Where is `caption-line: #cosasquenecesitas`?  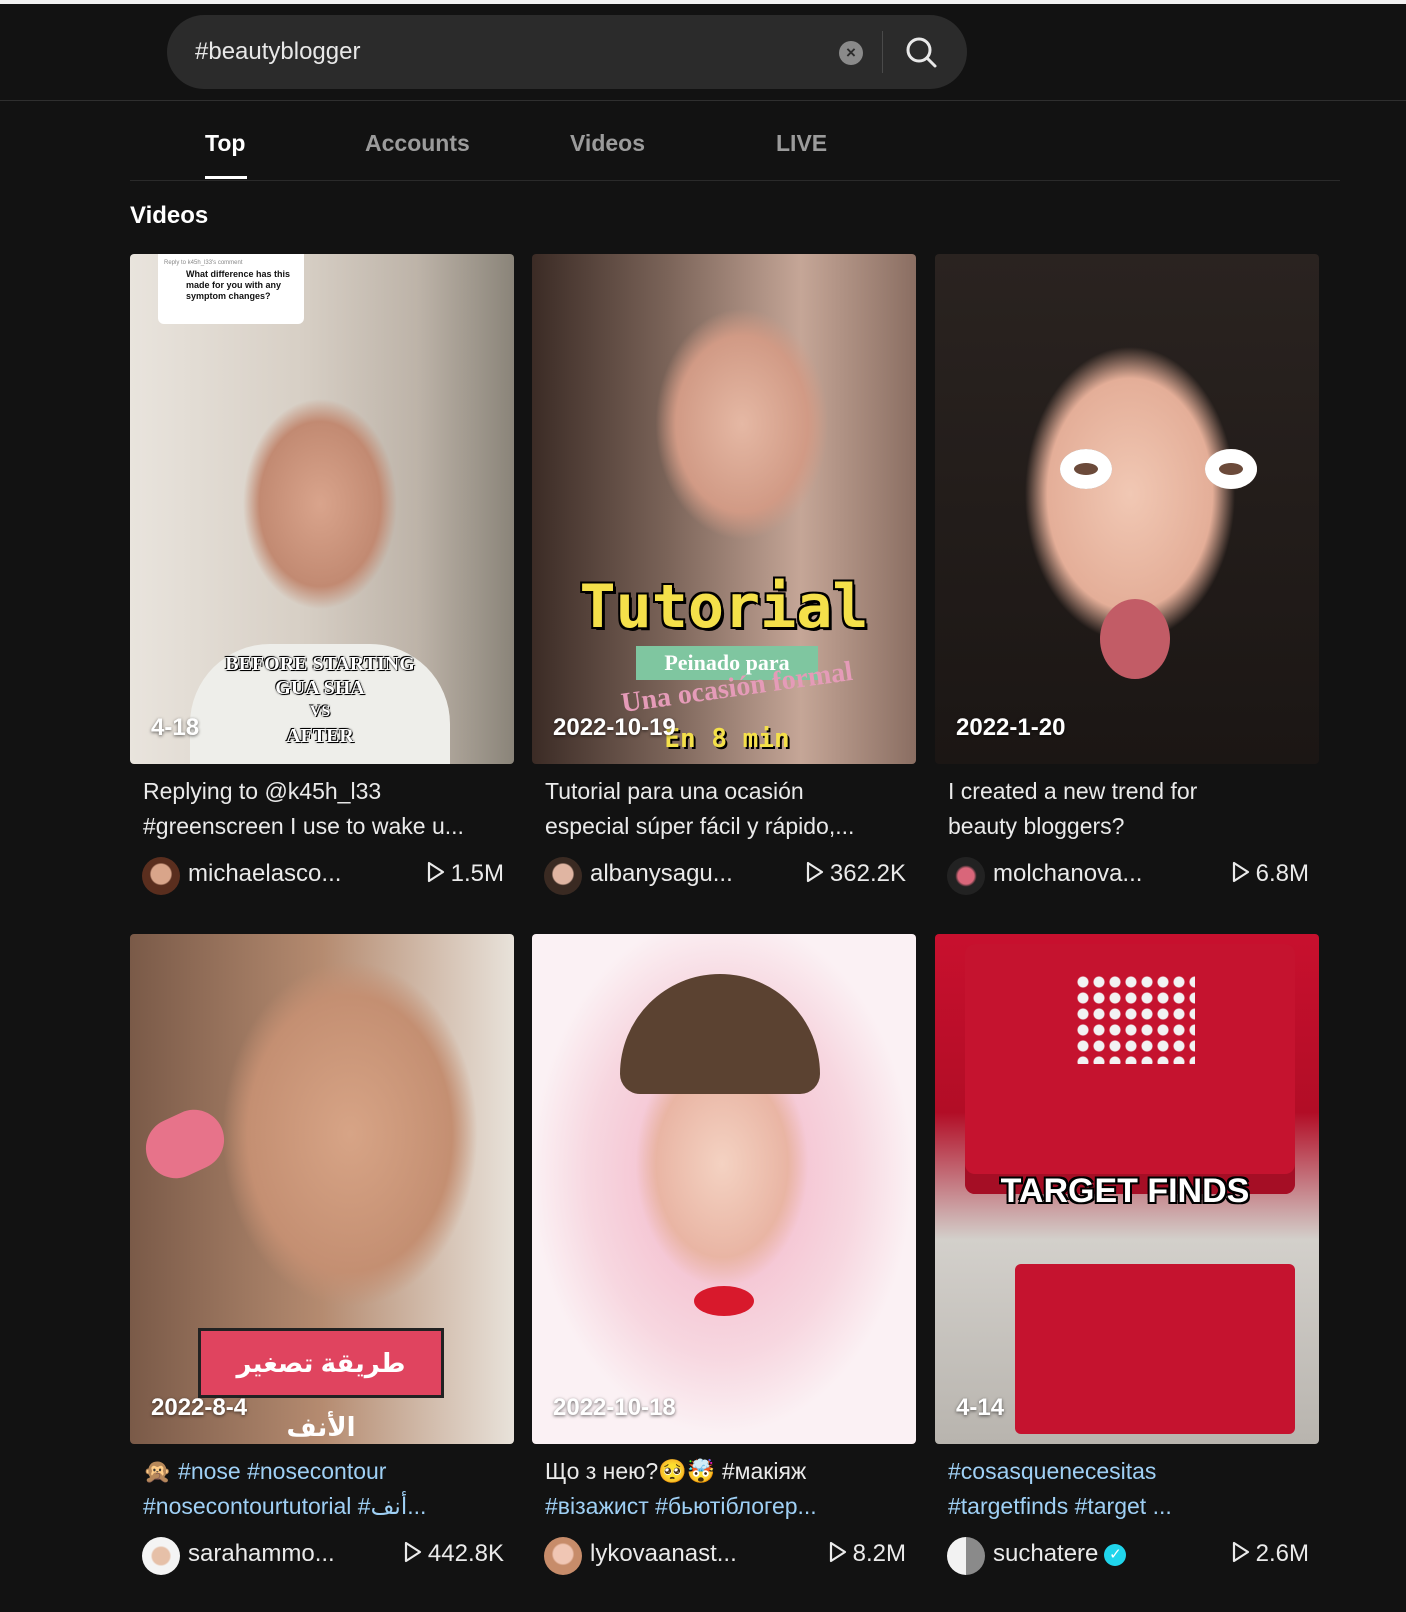 caption-line: #cosasquenecesitas is located at coordinates (1052, 1471).